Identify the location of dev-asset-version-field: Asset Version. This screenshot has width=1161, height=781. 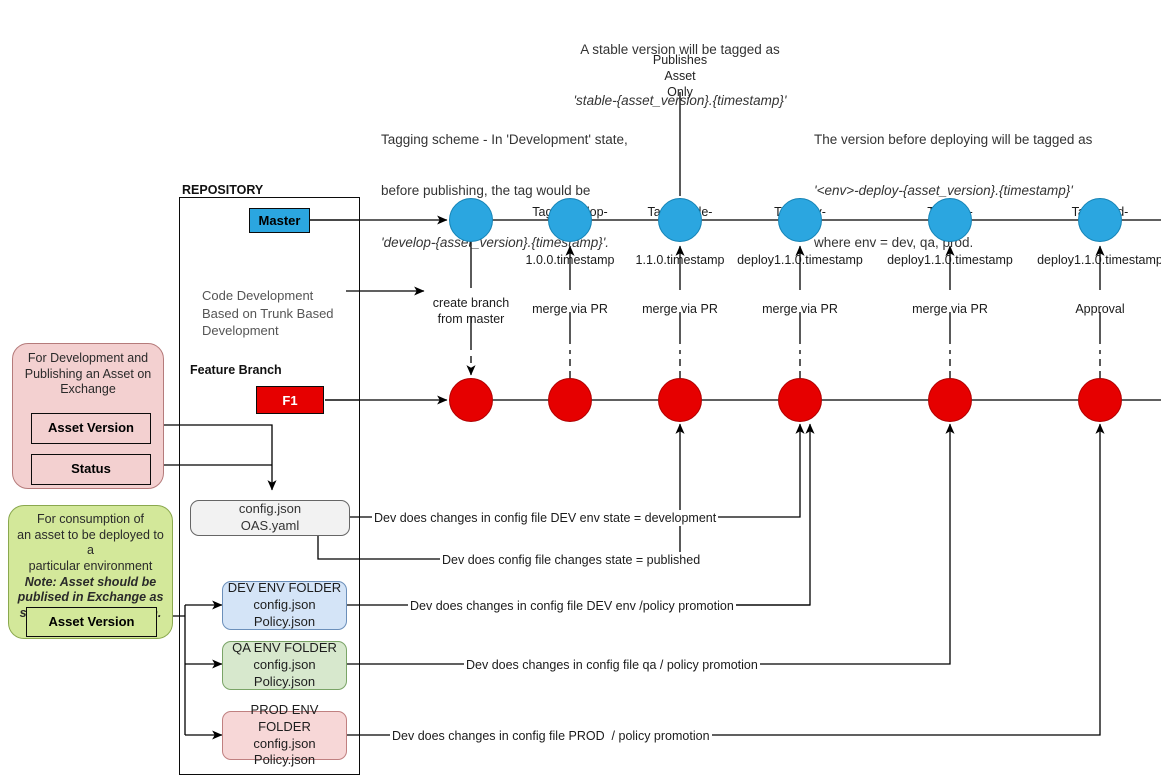
(91, 428).